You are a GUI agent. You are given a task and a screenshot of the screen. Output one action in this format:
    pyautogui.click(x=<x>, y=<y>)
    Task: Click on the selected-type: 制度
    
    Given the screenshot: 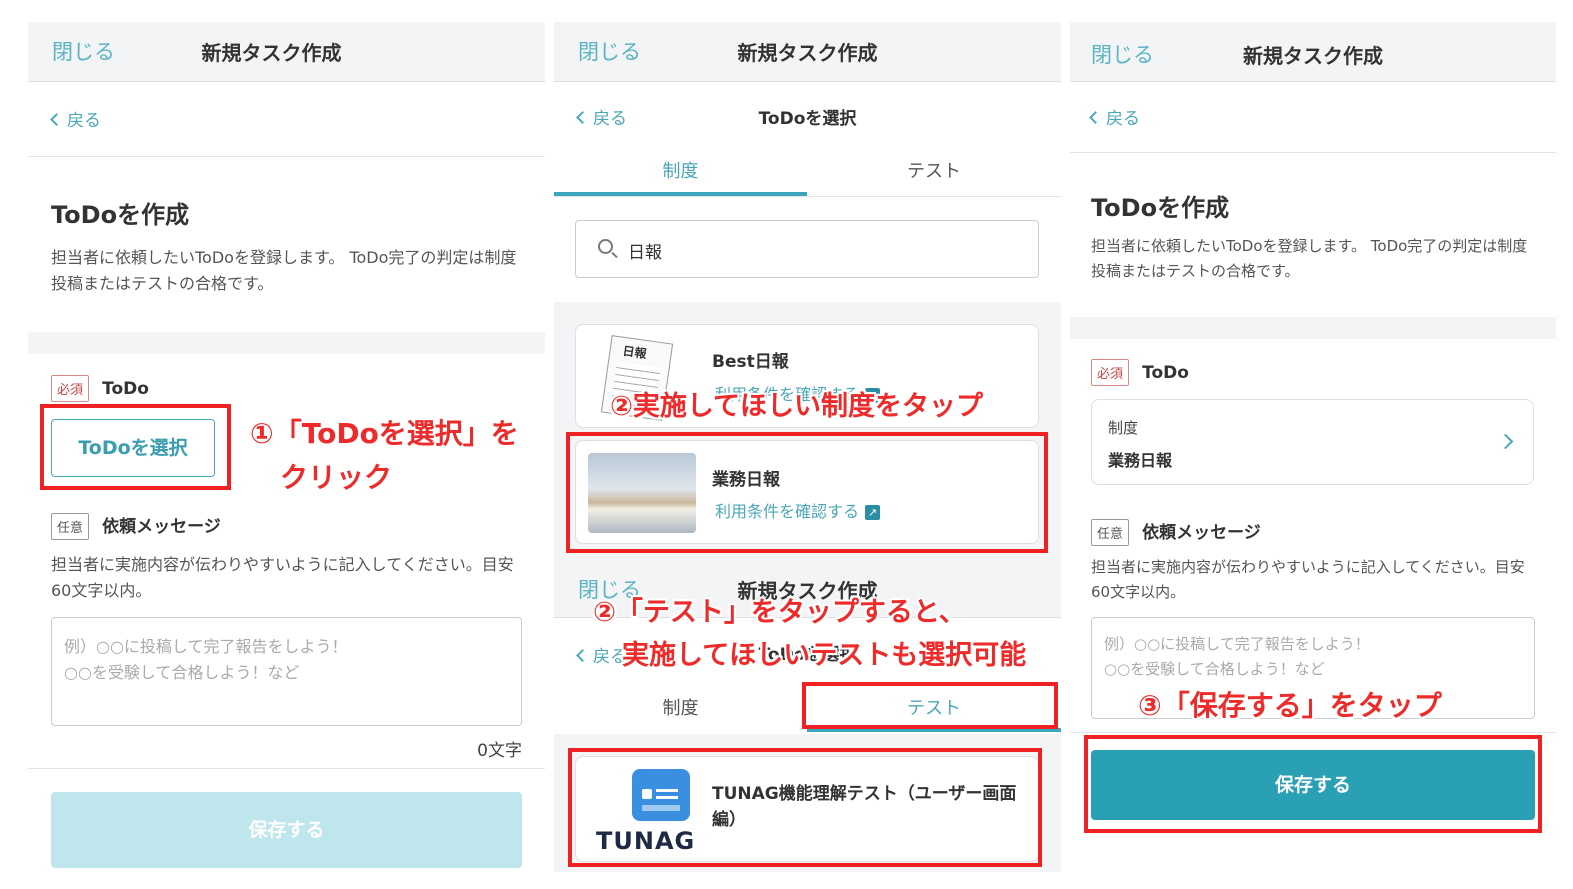 What is the action you would take?
    pyautogui.click(x=1123, y=428)
    